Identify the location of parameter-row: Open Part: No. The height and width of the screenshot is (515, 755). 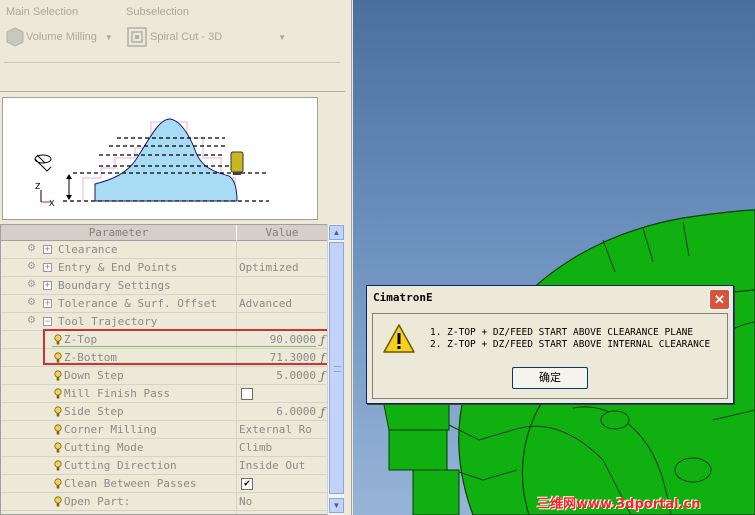
(164, 502).